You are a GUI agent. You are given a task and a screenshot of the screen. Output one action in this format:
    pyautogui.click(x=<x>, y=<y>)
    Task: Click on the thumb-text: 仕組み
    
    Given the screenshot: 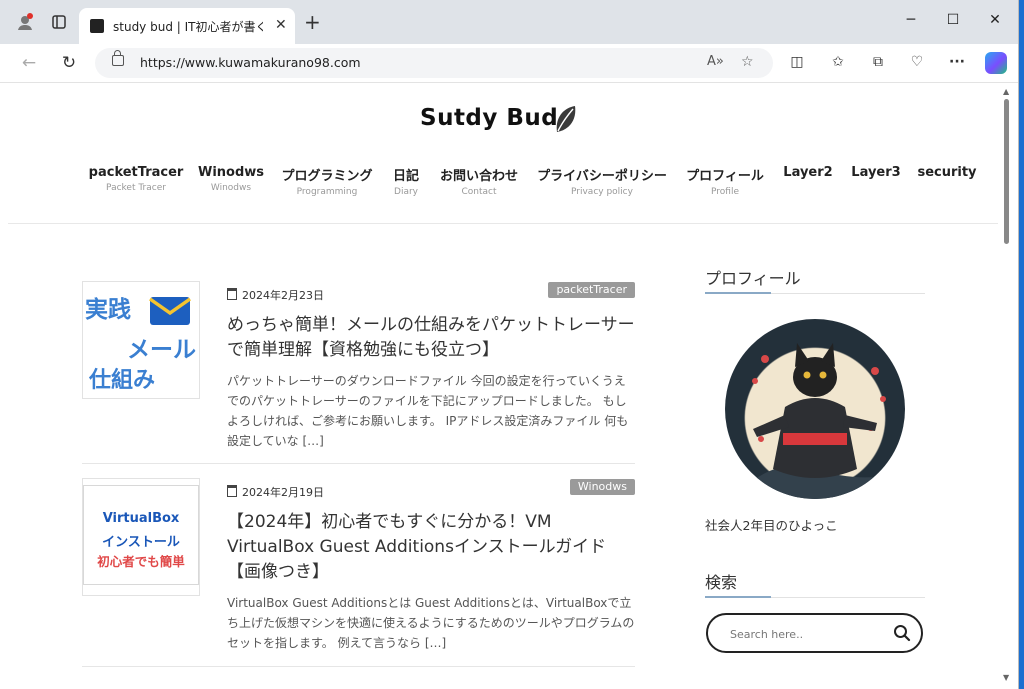 What is the action you would take?
    pyautogui.click(x=122, y=380)
    